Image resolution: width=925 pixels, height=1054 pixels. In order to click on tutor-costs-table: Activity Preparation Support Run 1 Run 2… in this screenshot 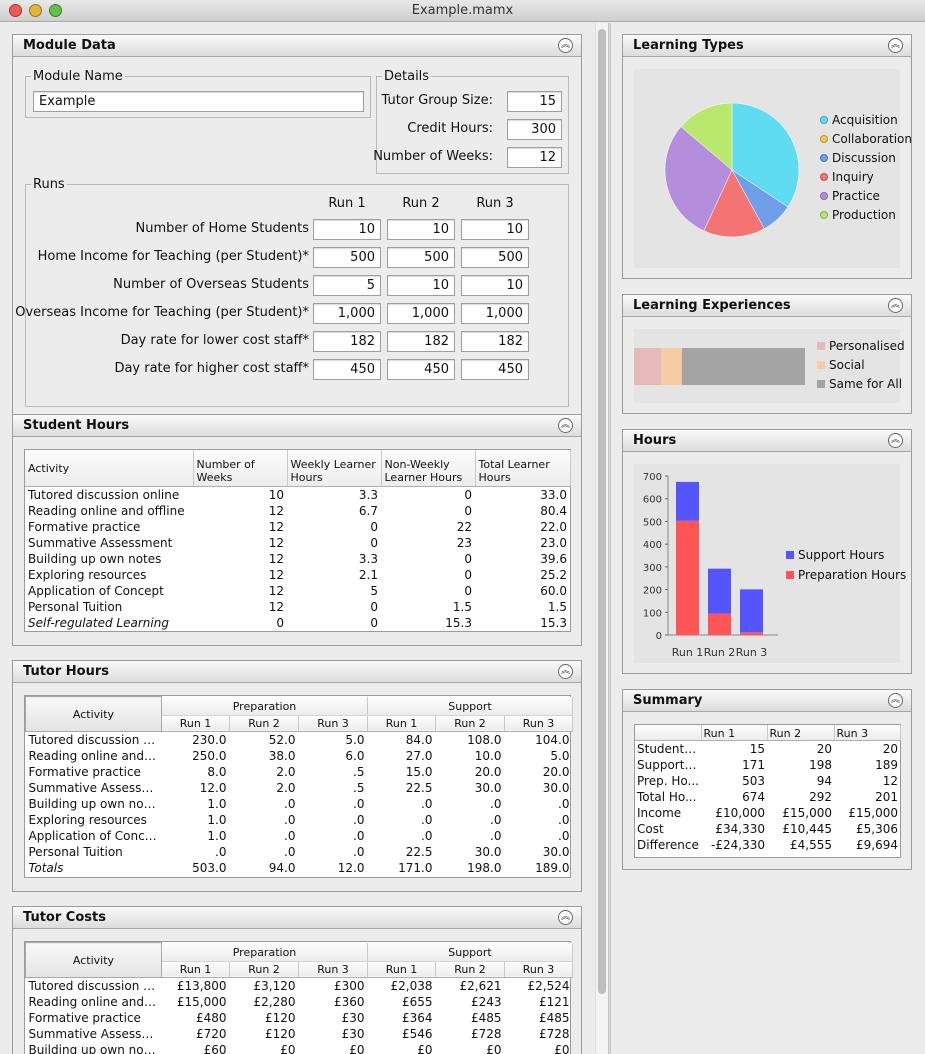, I will do `click(298, 997)`.